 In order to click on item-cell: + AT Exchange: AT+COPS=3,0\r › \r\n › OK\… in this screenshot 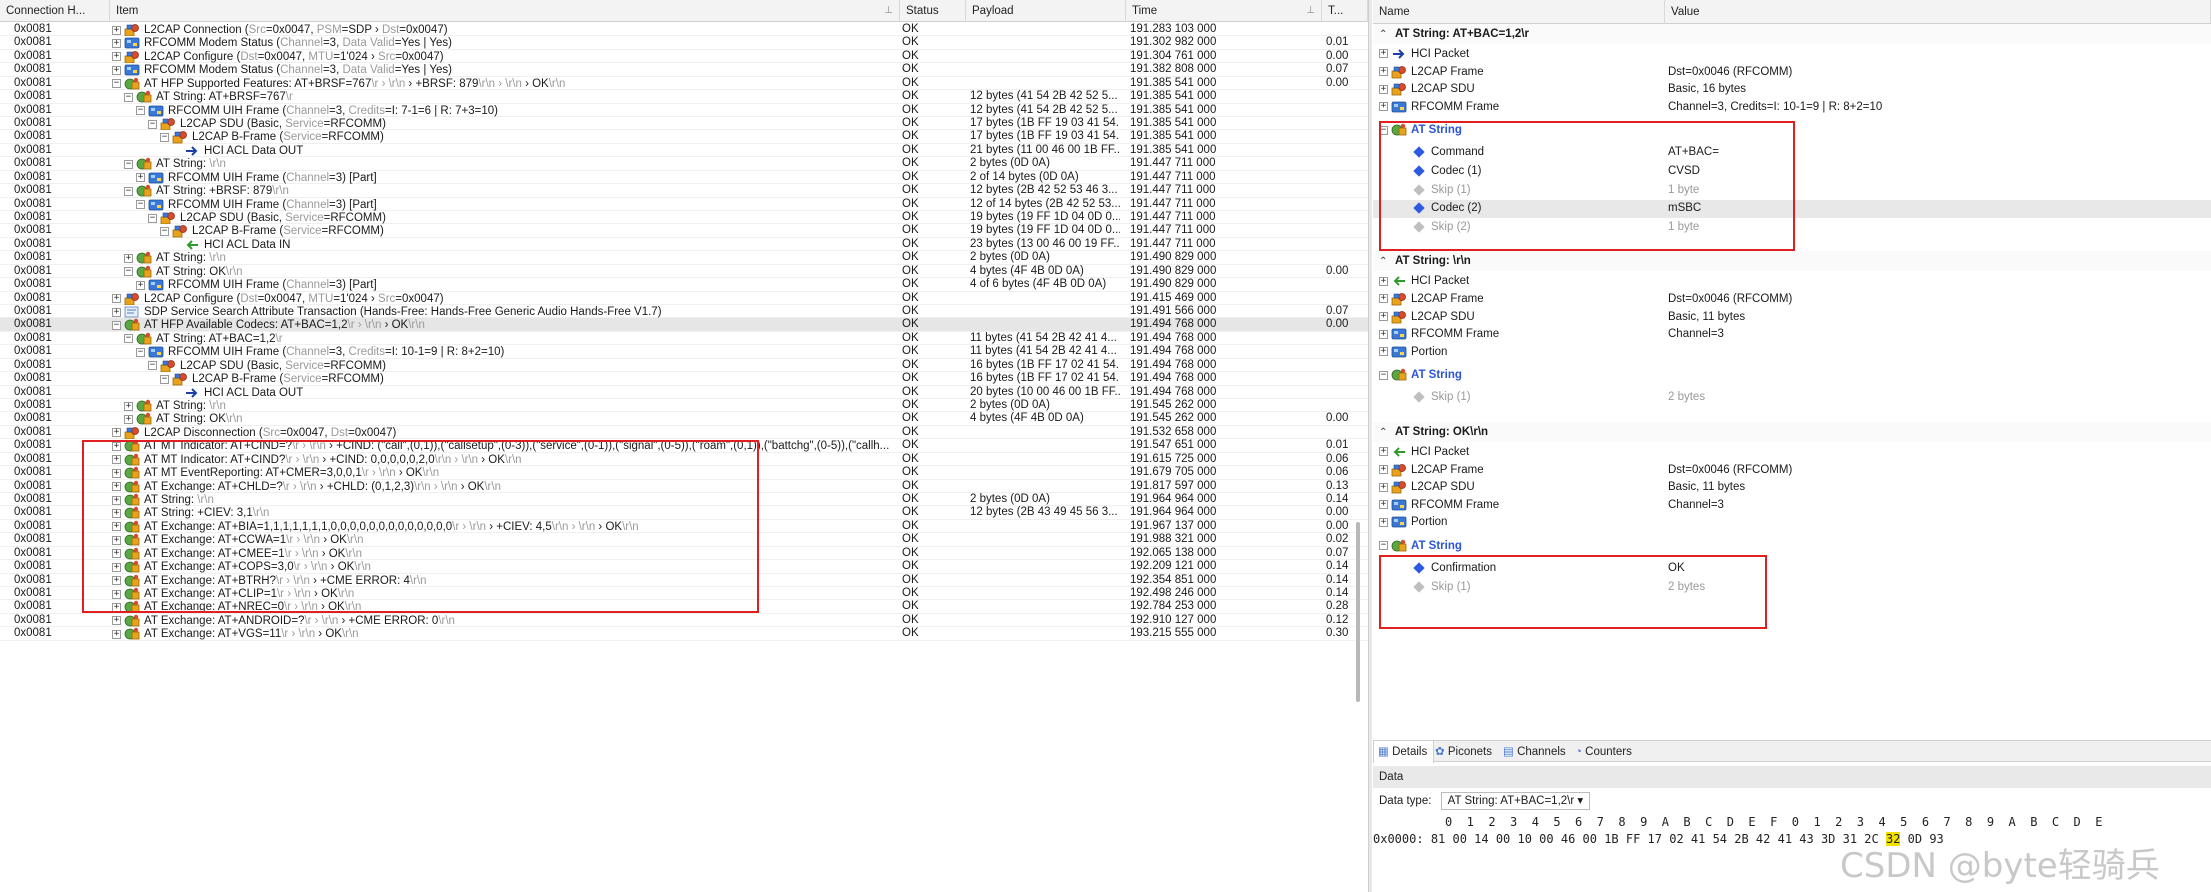, I will do `click(502, 566)`.